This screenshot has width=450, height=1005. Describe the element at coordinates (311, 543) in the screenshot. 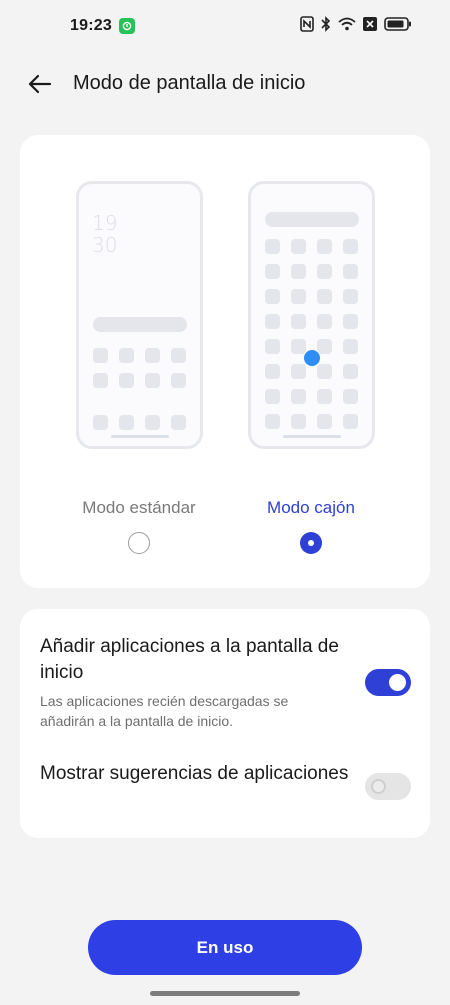

I see `drawer-mode-radio` at that location.